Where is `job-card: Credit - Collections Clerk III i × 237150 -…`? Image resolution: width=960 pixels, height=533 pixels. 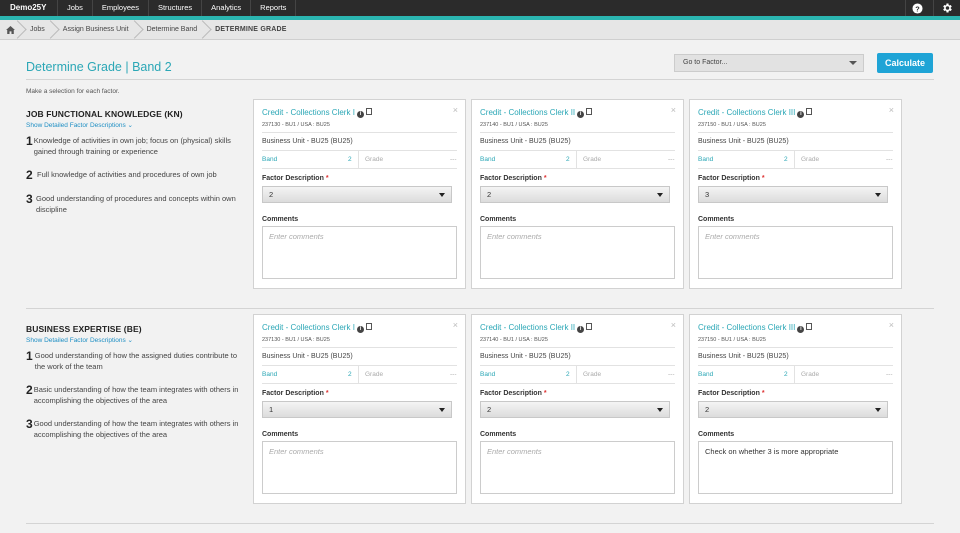
job-card: Credit - Collections Clerk III i × 237150 -… is located at coordinates (795, 409).